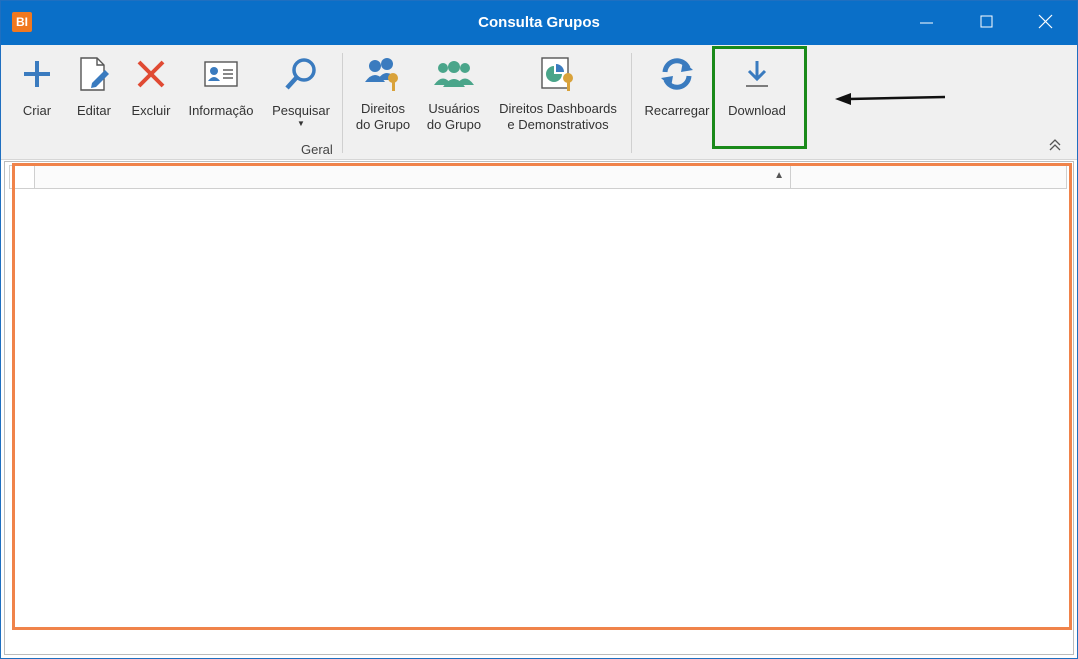 The height and width of the screenshot is (659, 1078). What do you see at coordinates (221, 74) in the screenshot?
I see `id-card-icon` at bounding box center [221, 74].